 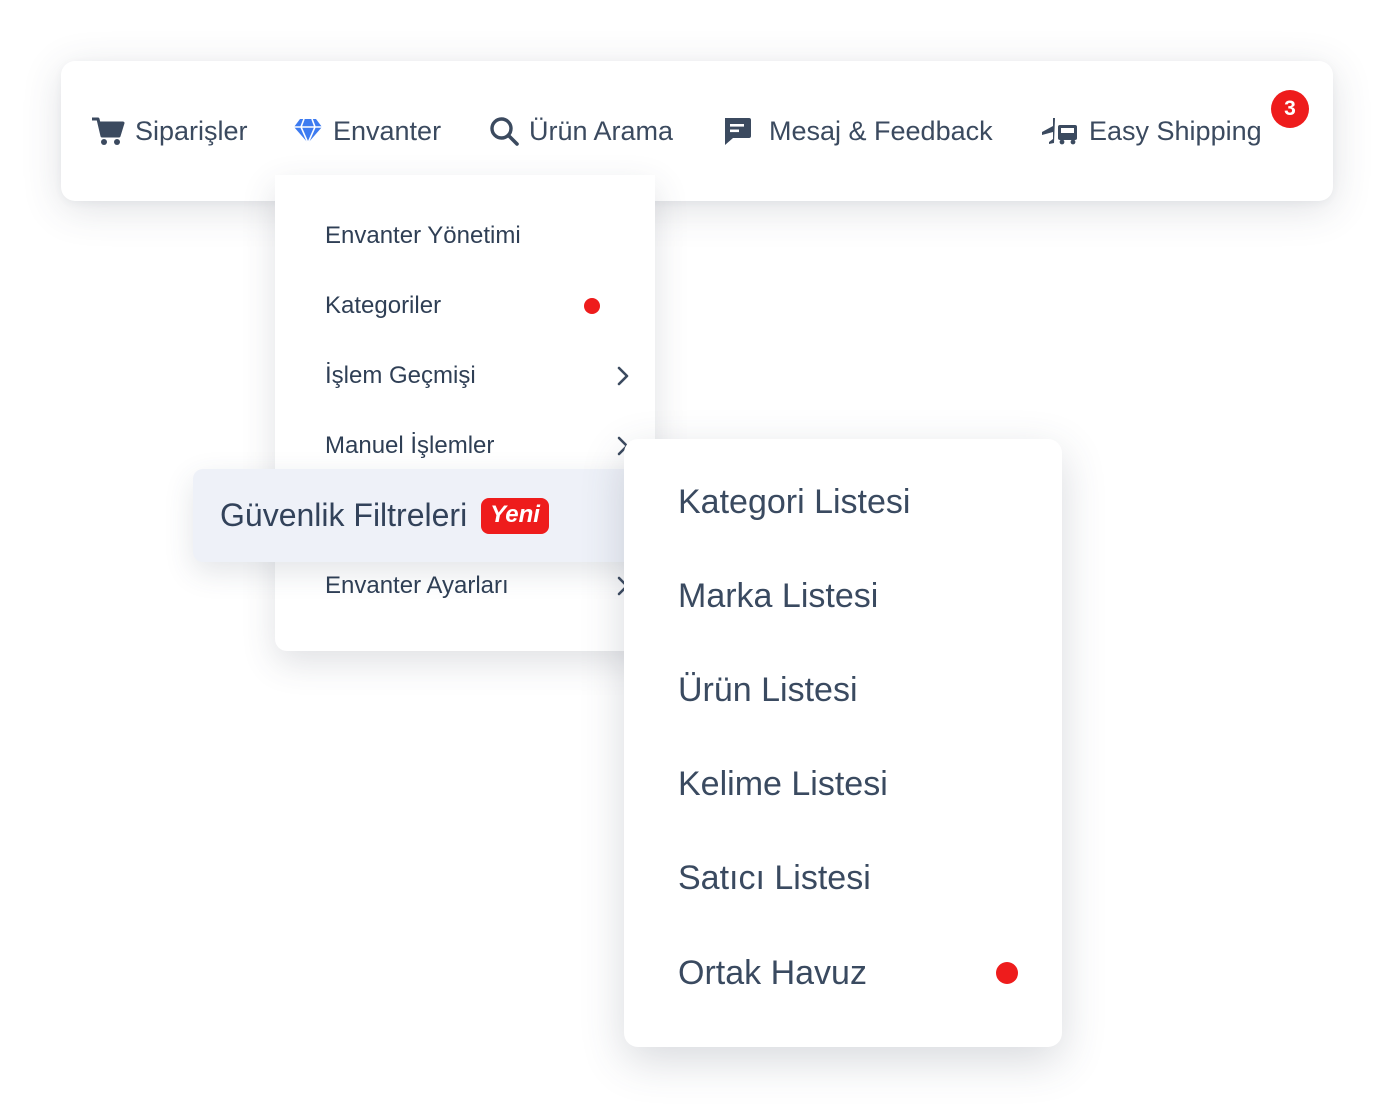 What do you see at coordinates (768, 689) in the screenshot?
I see `submenu-item-label: Ürün Listesi` at bounding box center [768, 689].